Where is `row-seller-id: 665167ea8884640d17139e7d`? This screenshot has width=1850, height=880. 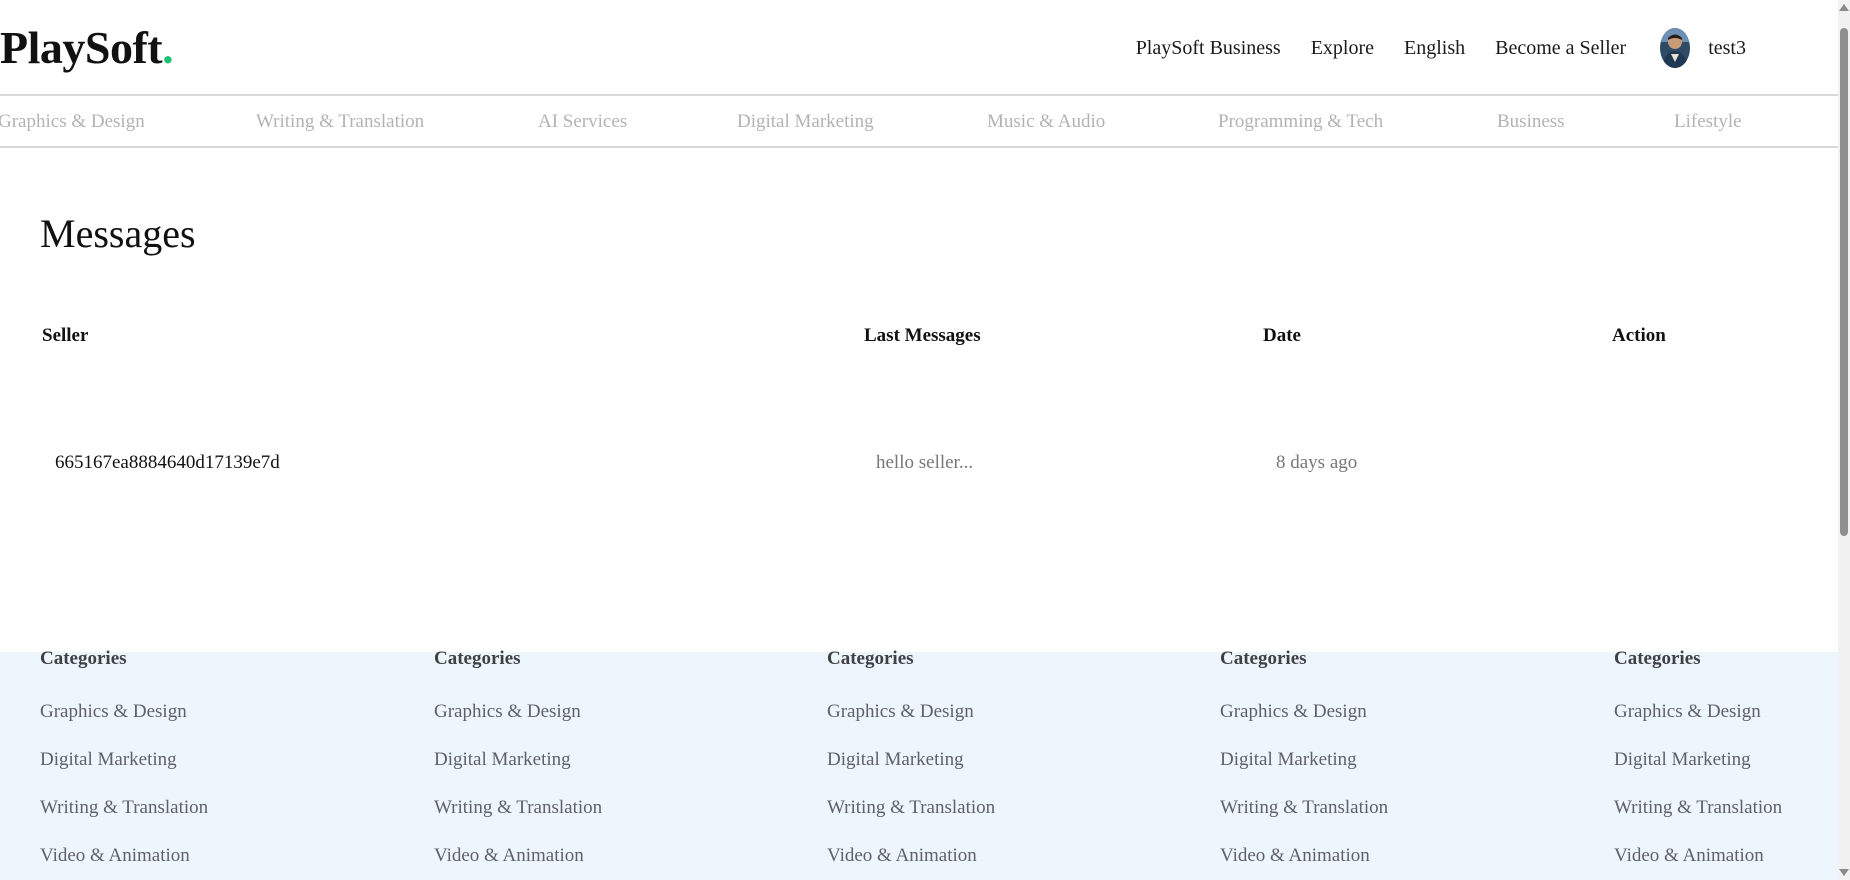
row-seller-id: 665167ea8884640d17139e7d is located at coordinates (167, 462).